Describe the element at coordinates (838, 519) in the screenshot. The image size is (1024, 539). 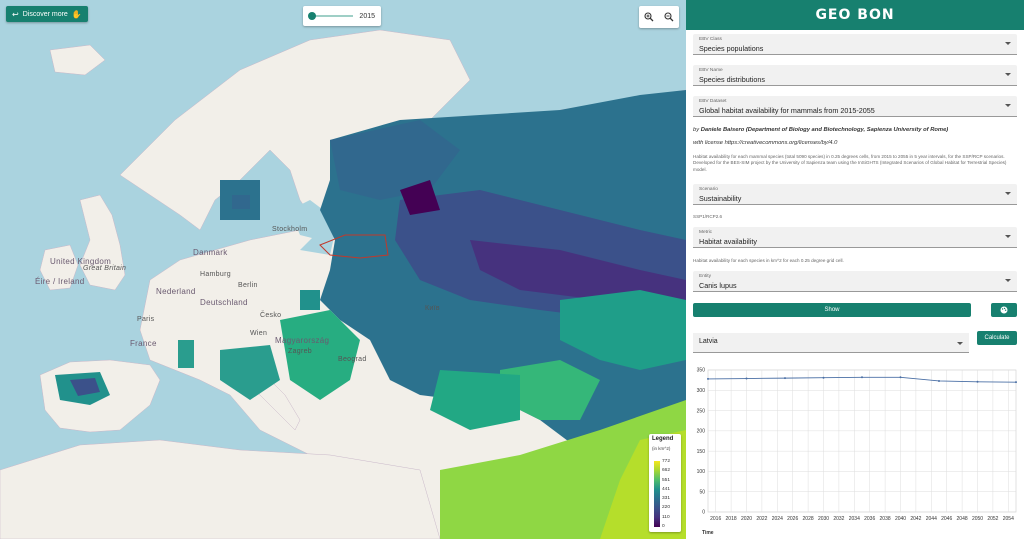
I see `chart-x-tick-label: 2032` at that location.